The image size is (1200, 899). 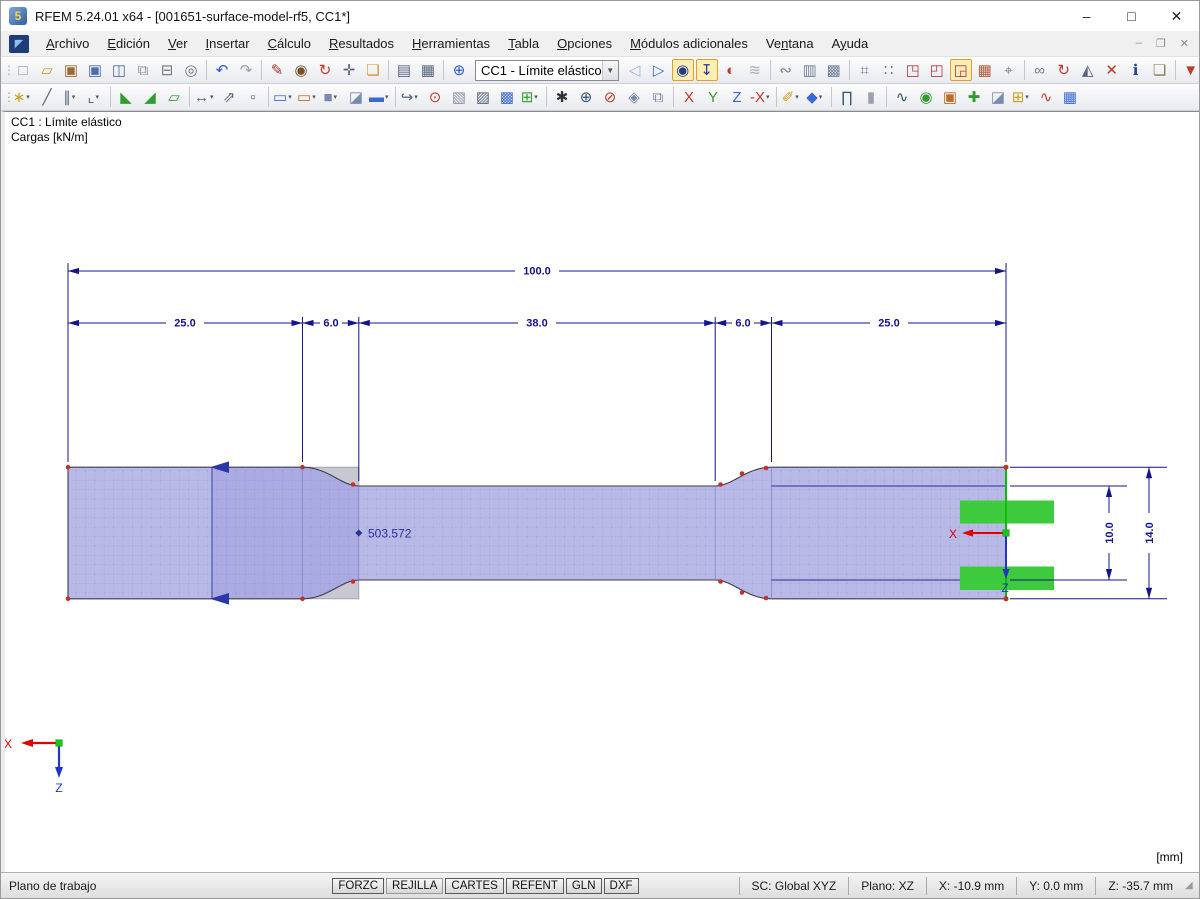 What do you see at coordinates (531, 97) in the screenshot?
I see `mesh-generate-button: ⊞ ▾` at bounding box center [531, 97].